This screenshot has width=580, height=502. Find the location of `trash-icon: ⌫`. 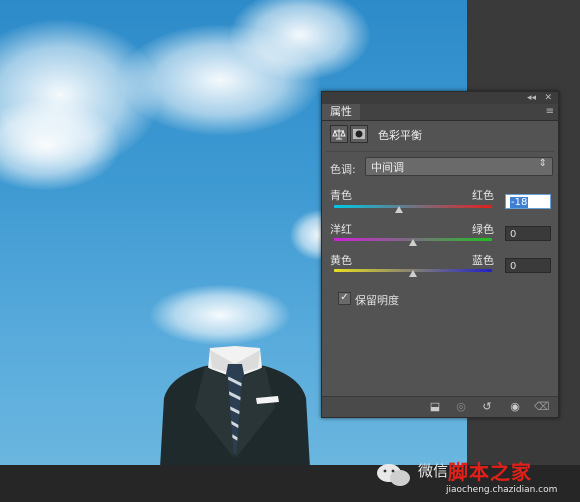

trash-icon: ⌫ is located at coordinates (542, 407).